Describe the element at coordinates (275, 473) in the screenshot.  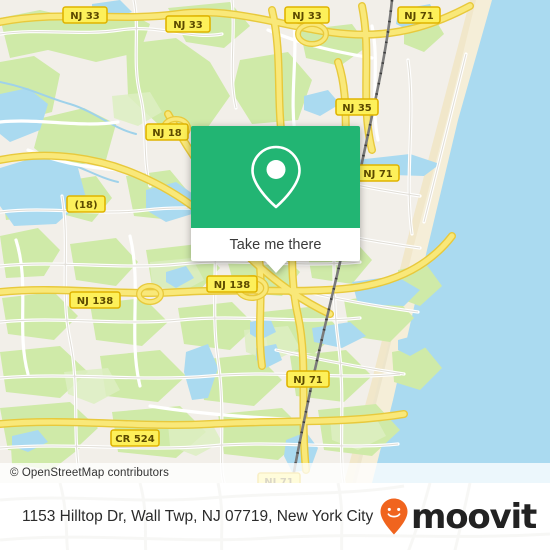
I see `map-attribution: © OpenStreetMap contributors` at that location.